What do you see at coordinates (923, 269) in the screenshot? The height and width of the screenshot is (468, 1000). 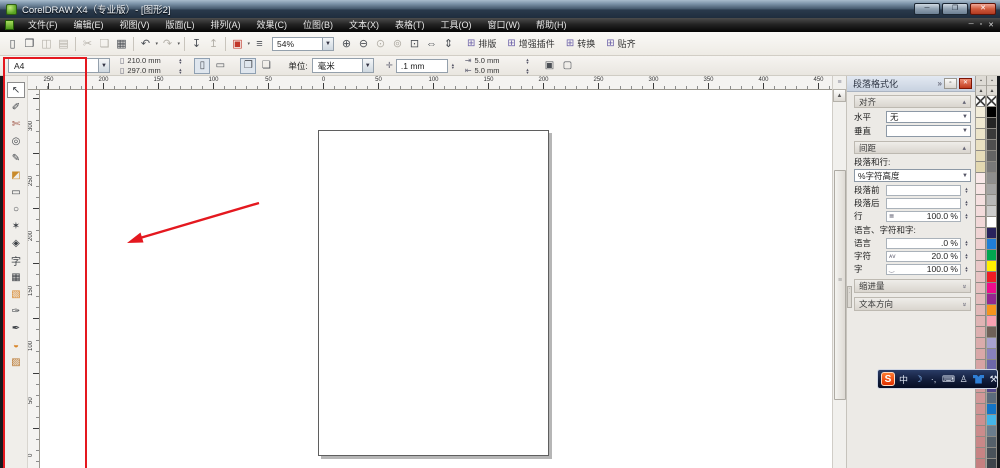 I see `language-field: ‿ 100.0 %` at bounding box center [923, 269].